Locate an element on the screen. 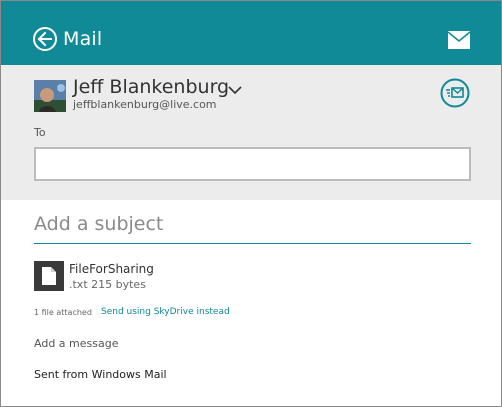 This screenshot has height=407, width=502. subject-input is located at coordinates (252, 224).